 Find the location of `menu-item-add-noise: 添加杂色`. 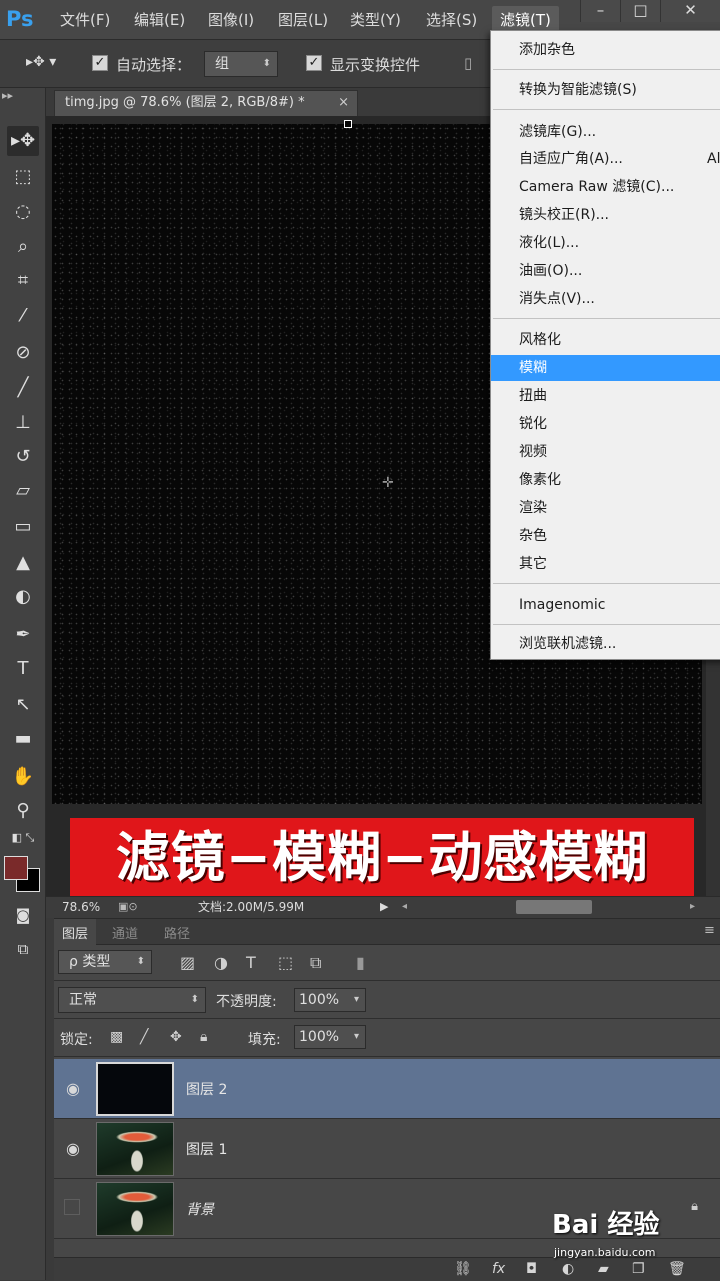

menu-item-add-noise: 添加杂色 is located at coordinates (605, 50).